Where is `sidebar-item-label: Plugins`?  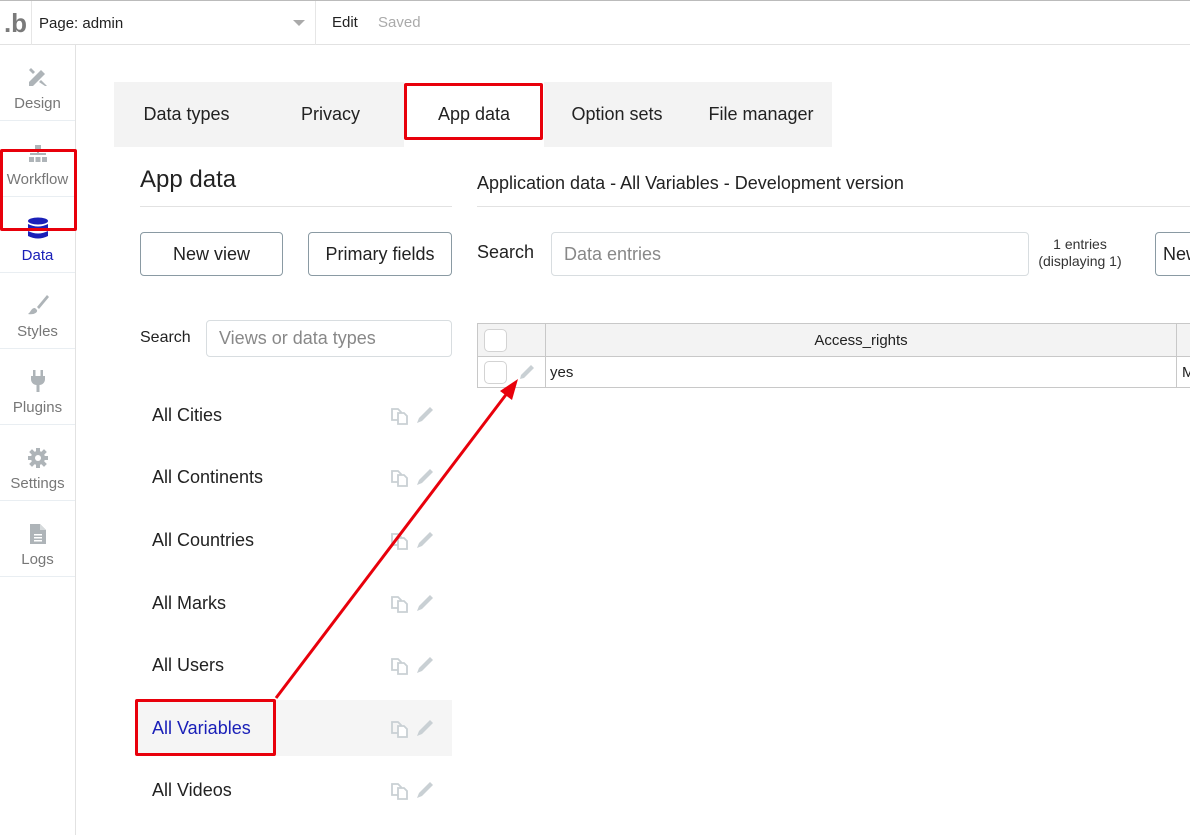 sidebar-item-label: Plugins is located at coordinates (37, 407).